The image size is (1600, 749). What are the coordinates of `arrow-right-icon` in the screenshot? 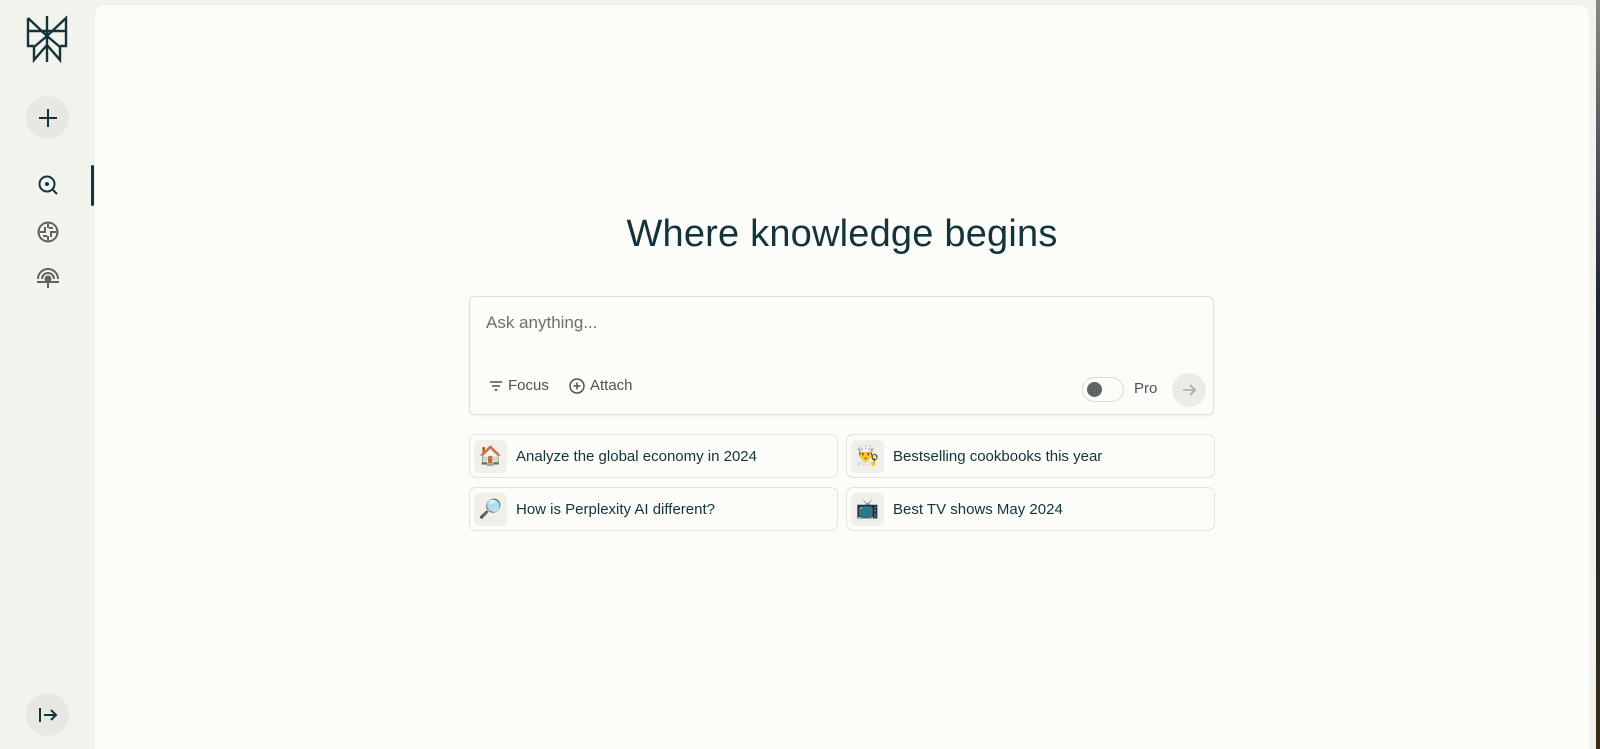 It's located at (1190, 390).